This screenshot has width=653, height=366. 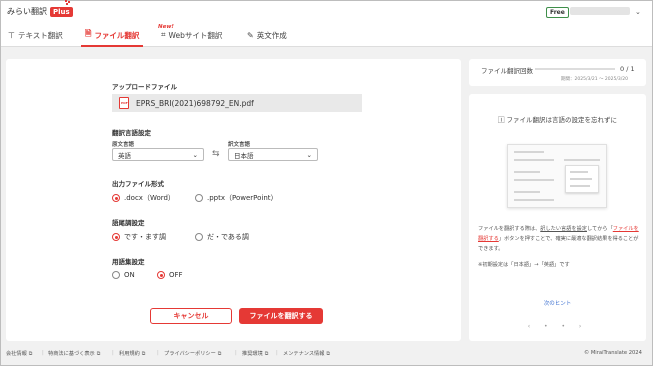 I want to click on footer-link-label: 利用規約, so click(x=129, y=354).